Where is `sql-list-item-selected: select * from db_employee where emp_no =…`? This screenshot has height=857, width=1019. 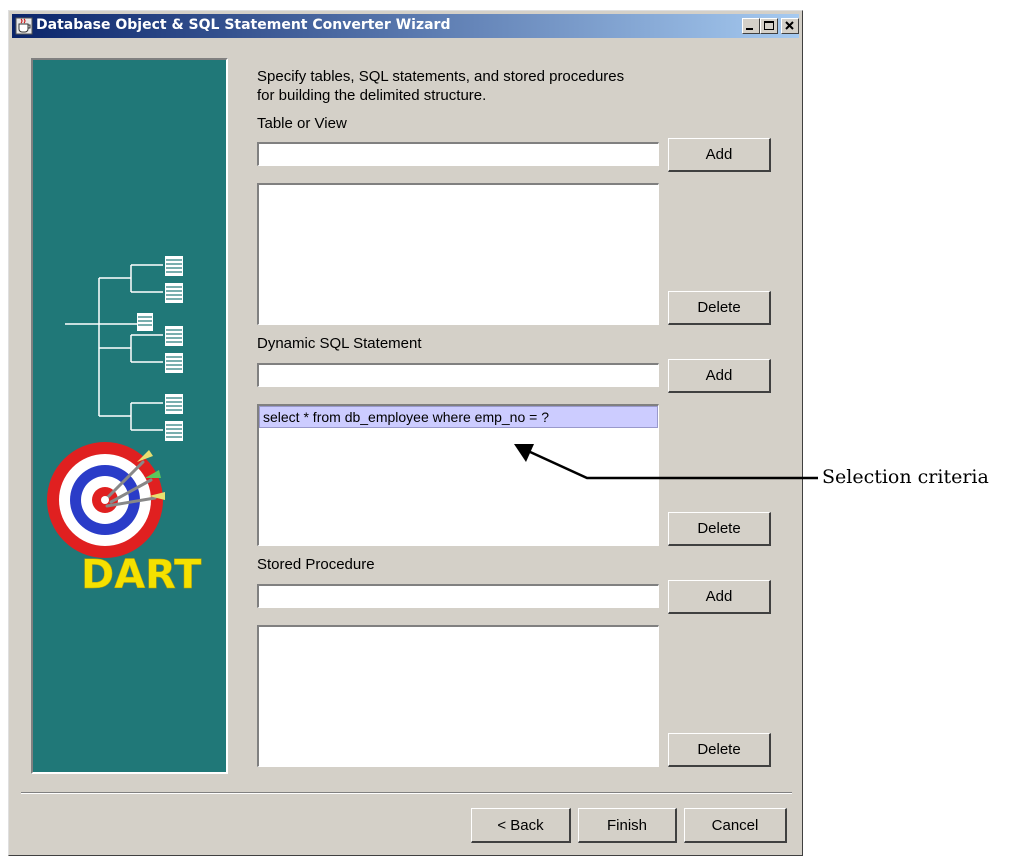 sql-list-item-selected: select * from db_employee where emp_no =… is located at coordinates (458, 417).